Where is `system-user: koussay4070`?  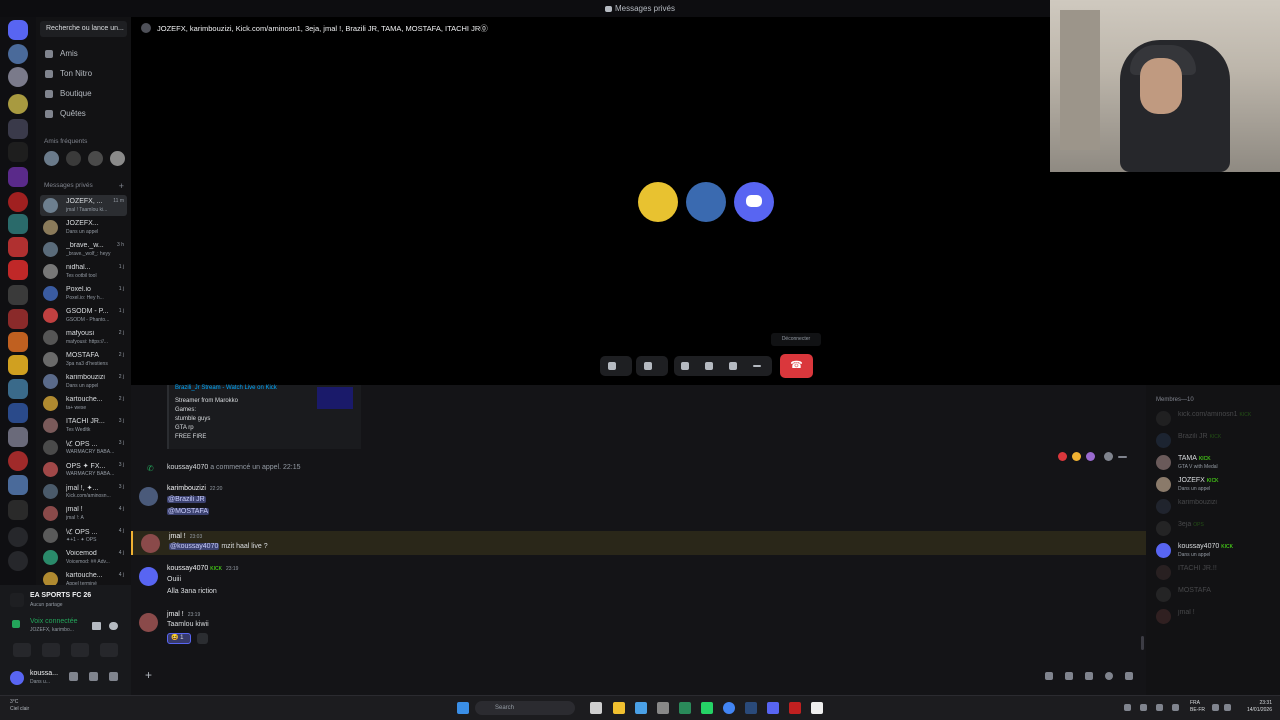 system-user: koussay4070 is located at coordinates (187, 467).